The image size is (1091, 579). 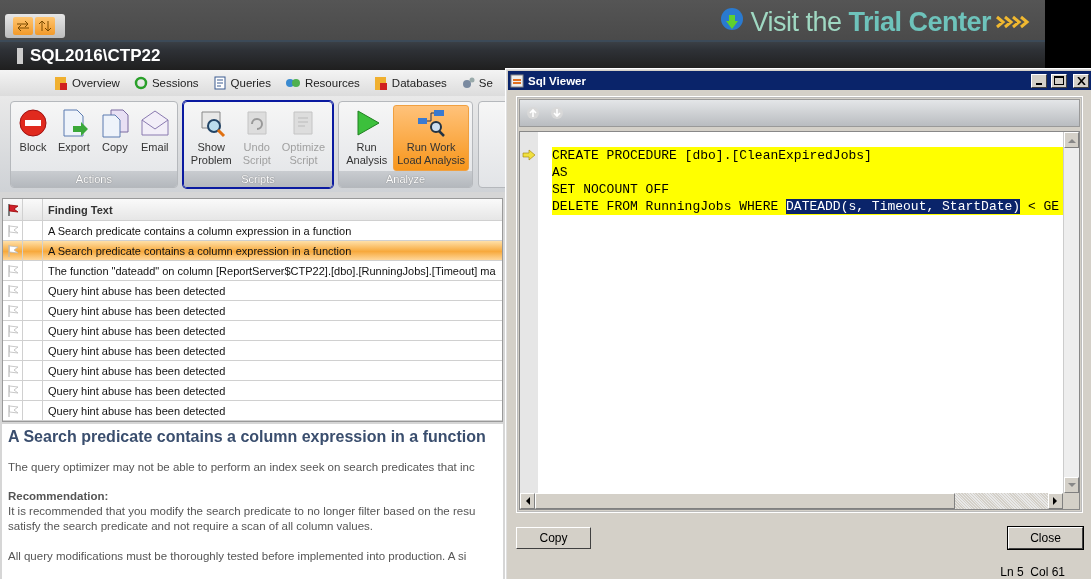 I want to click on stop-icon, so click(x=33, y=123).